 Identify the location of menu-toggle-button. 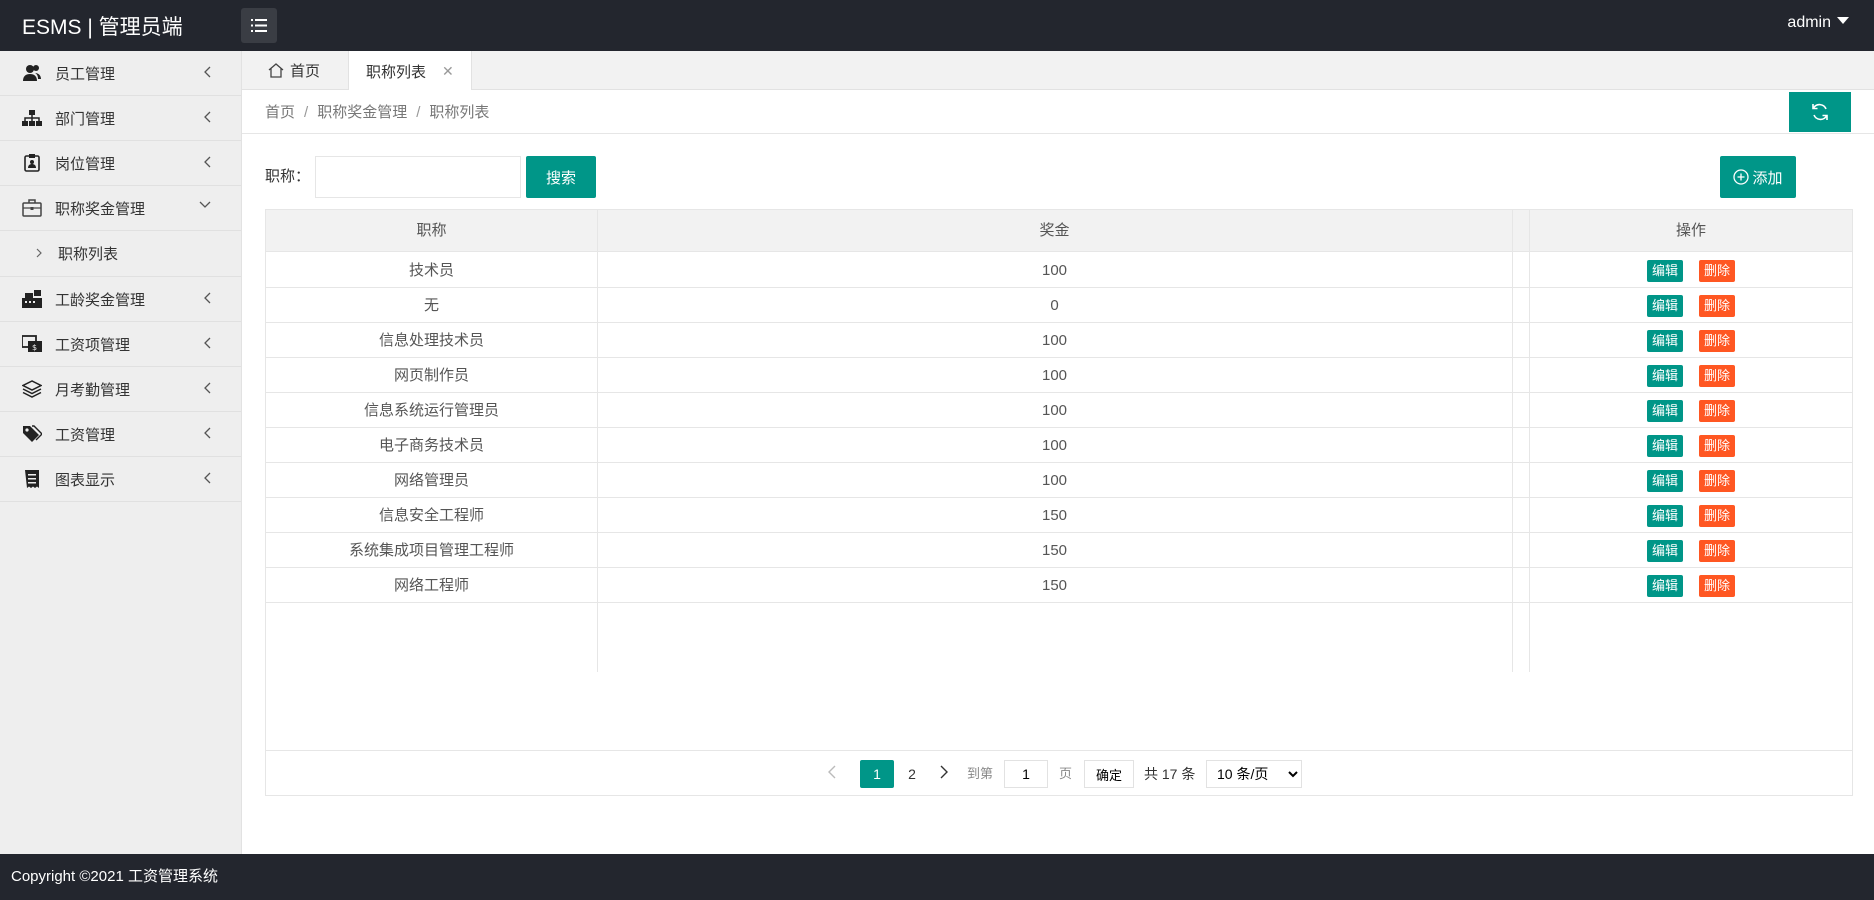
(259, 25).